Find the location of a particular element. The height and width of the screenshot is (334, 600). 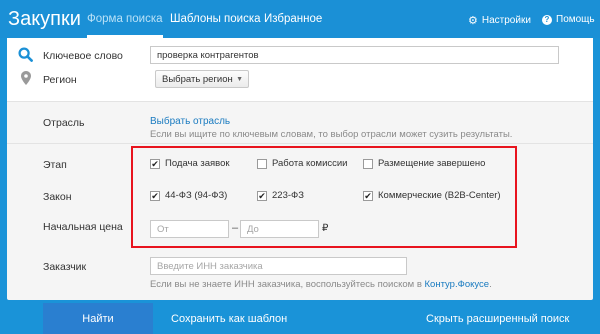

price-to-input: До is located at coordinates (279, 229).